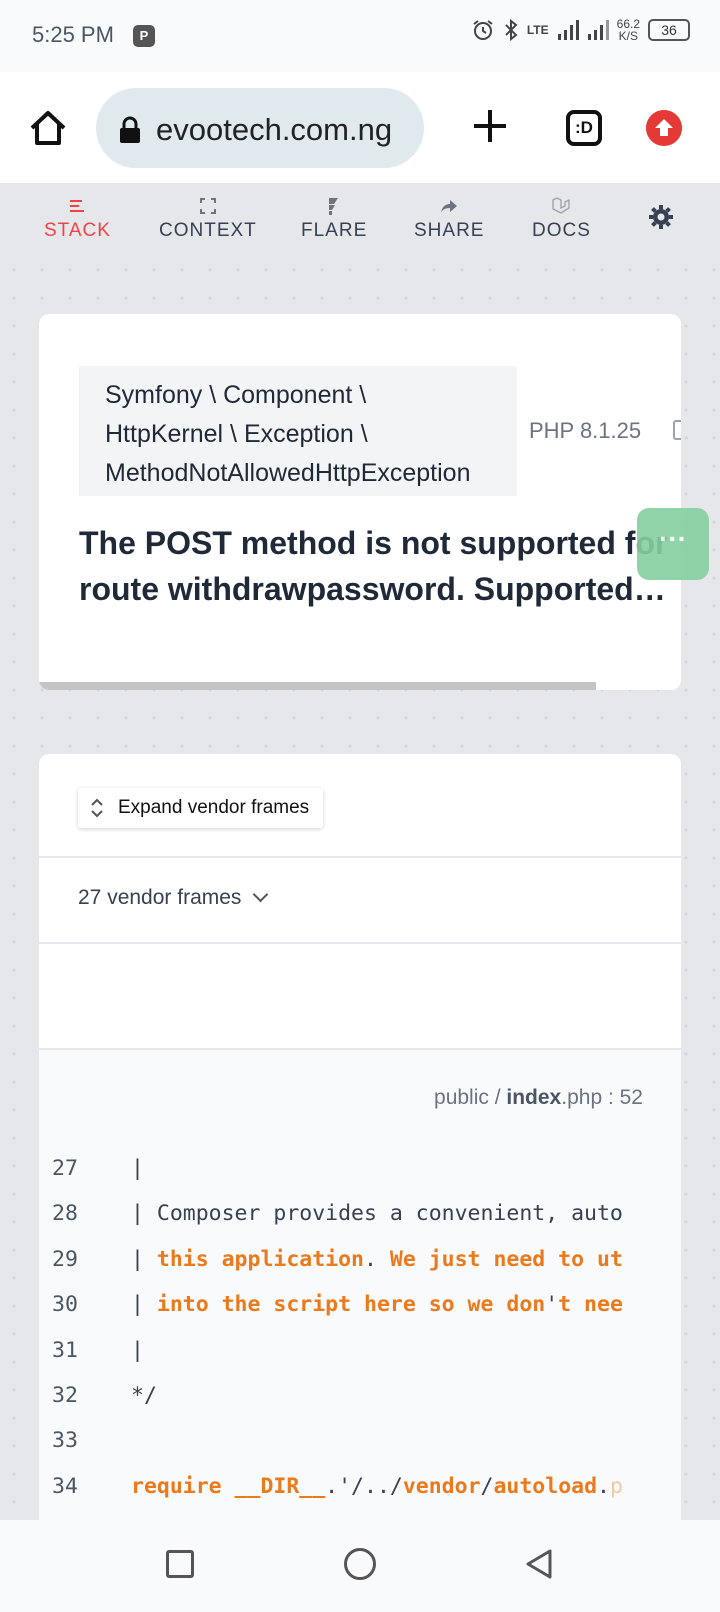 The image size is (720, 1612). Describe the element at coordinates (173, 898) in the screenshot. I see `vendor-frames-toggle: 27 vendor frames` at that location.